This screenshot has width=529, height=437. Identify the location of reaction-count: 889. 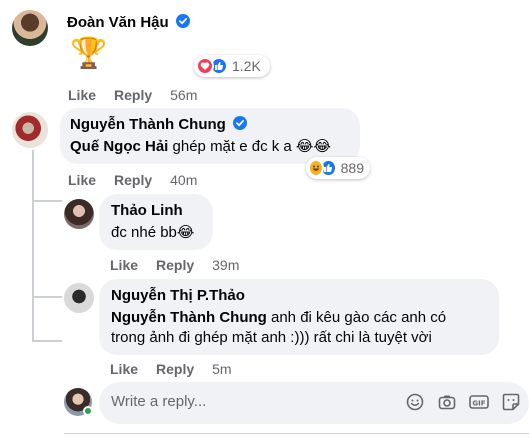
(352, 168).